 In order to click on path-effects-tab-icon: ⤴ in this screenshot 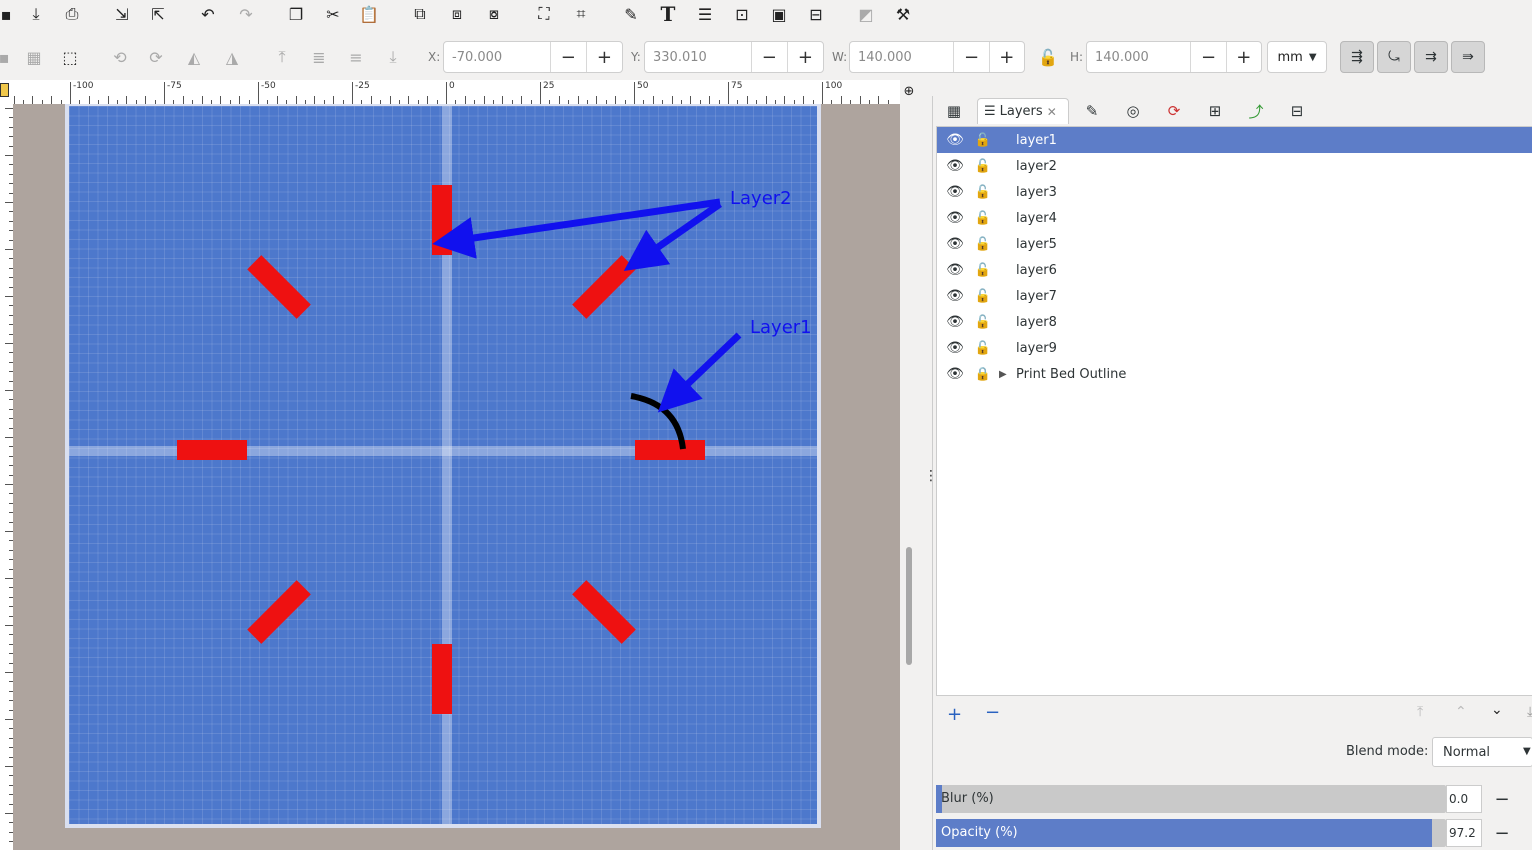, I will do `click(1256, 111)`.